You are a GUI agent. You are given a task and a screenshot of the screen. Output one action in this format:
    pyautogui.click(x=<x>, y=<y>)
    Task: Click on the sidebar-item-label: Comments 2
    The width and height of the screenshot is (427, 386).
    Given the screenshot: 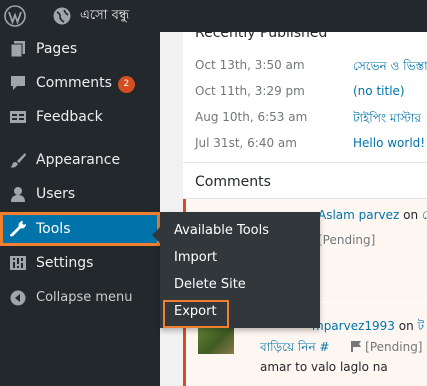 What is the action you would take?
    pyautogui.click(x=85, y=83)
    